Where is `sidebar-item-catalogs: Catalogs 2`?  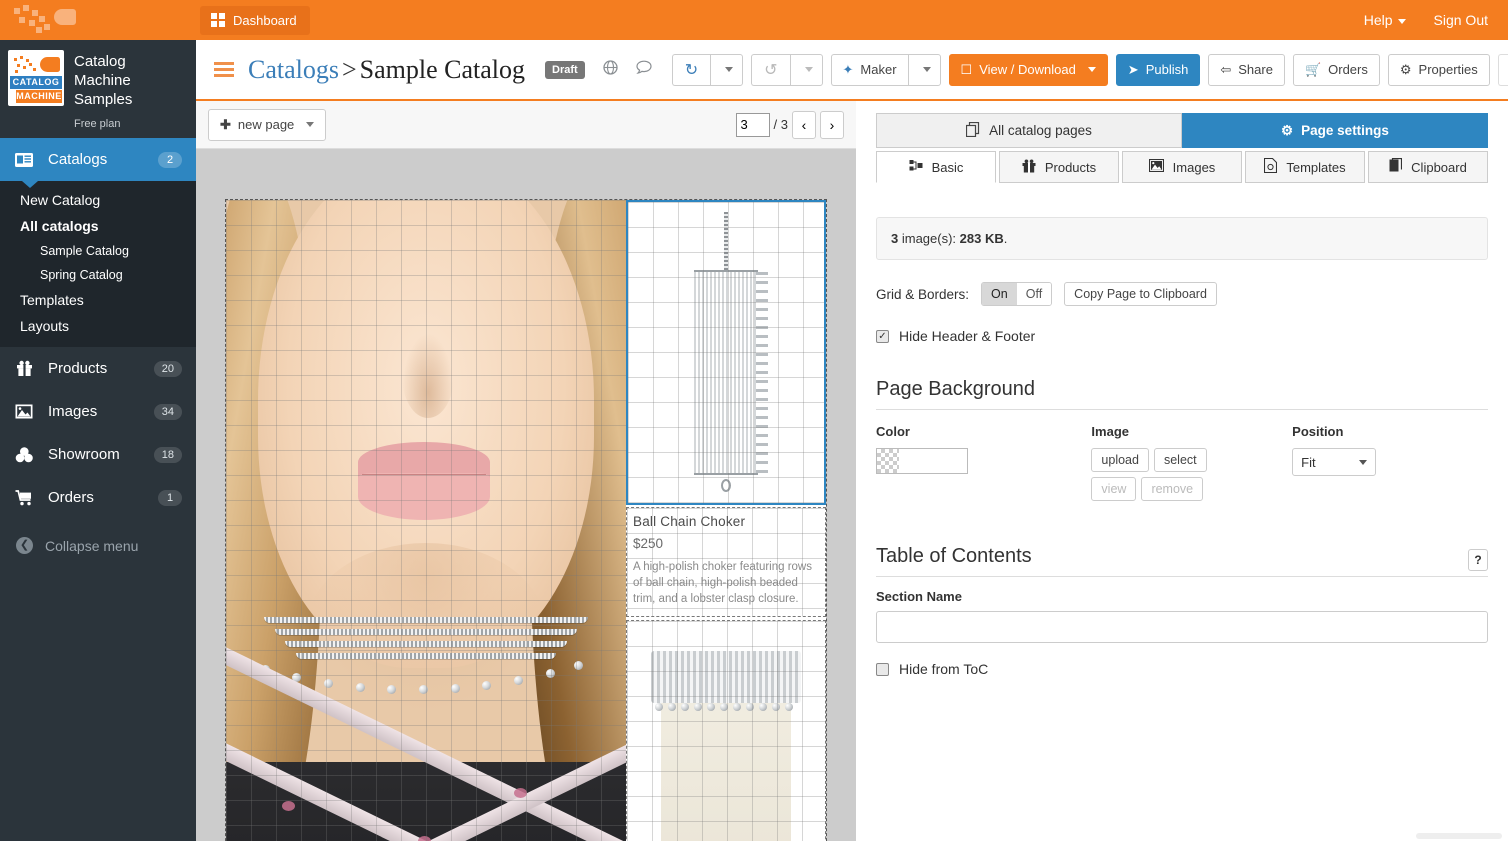
sidebar-item-catalogs: Catalogs 2 is located at coordinates (98, 163).